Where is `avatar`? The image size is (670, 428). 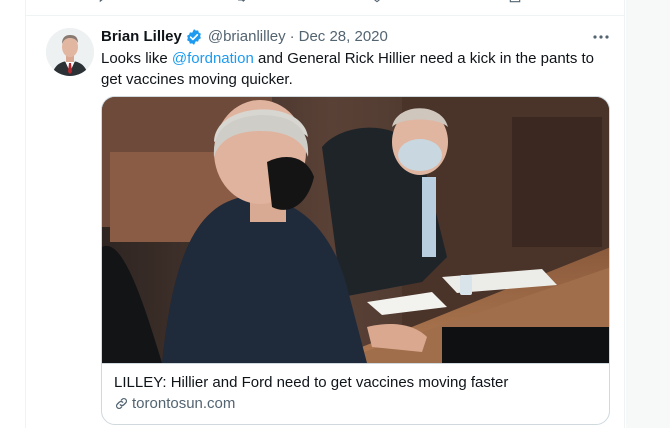
avatar is located at coordinates (70, 52).